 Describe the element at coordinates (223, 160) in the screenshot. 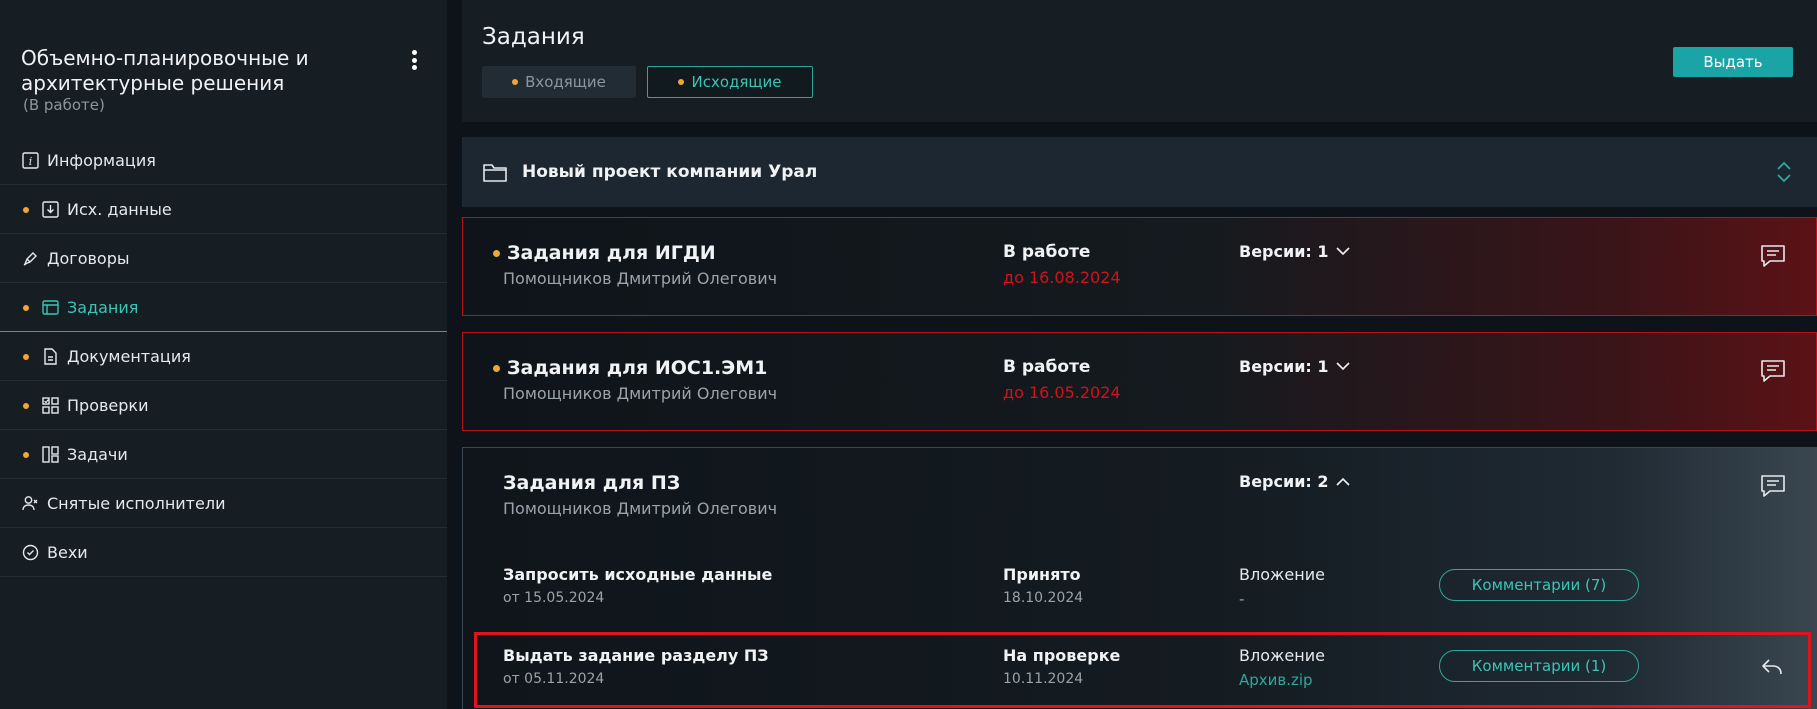

I see `sidebar-item-info: i Информация` at that location.